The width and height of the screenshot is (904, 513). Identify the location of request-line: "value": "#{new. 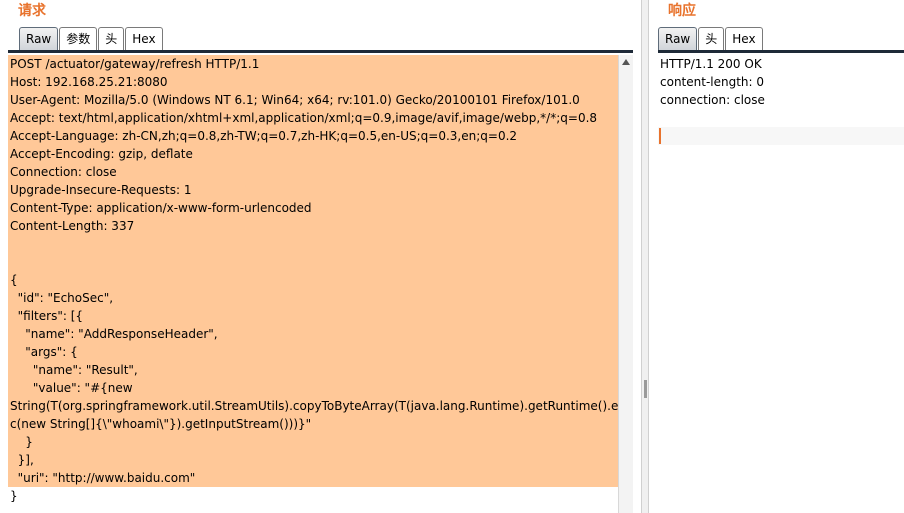
(71, 388).